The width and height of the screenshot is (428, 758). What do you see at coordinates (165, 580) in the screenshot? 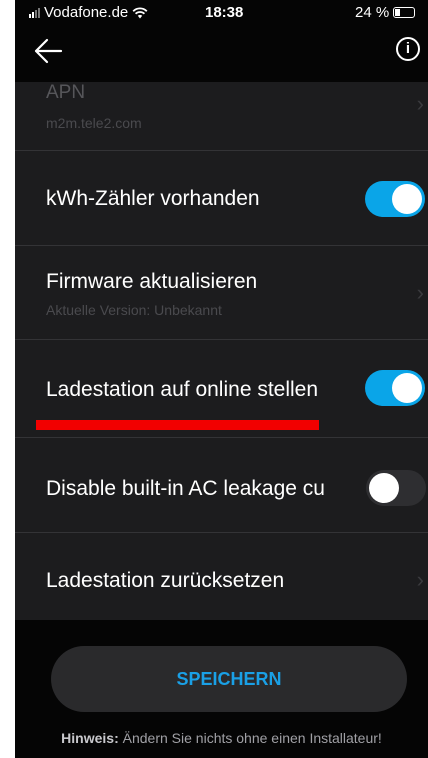
I see `reset-label: Ladestation zurücksetzen` at bounding box center [165, 580].